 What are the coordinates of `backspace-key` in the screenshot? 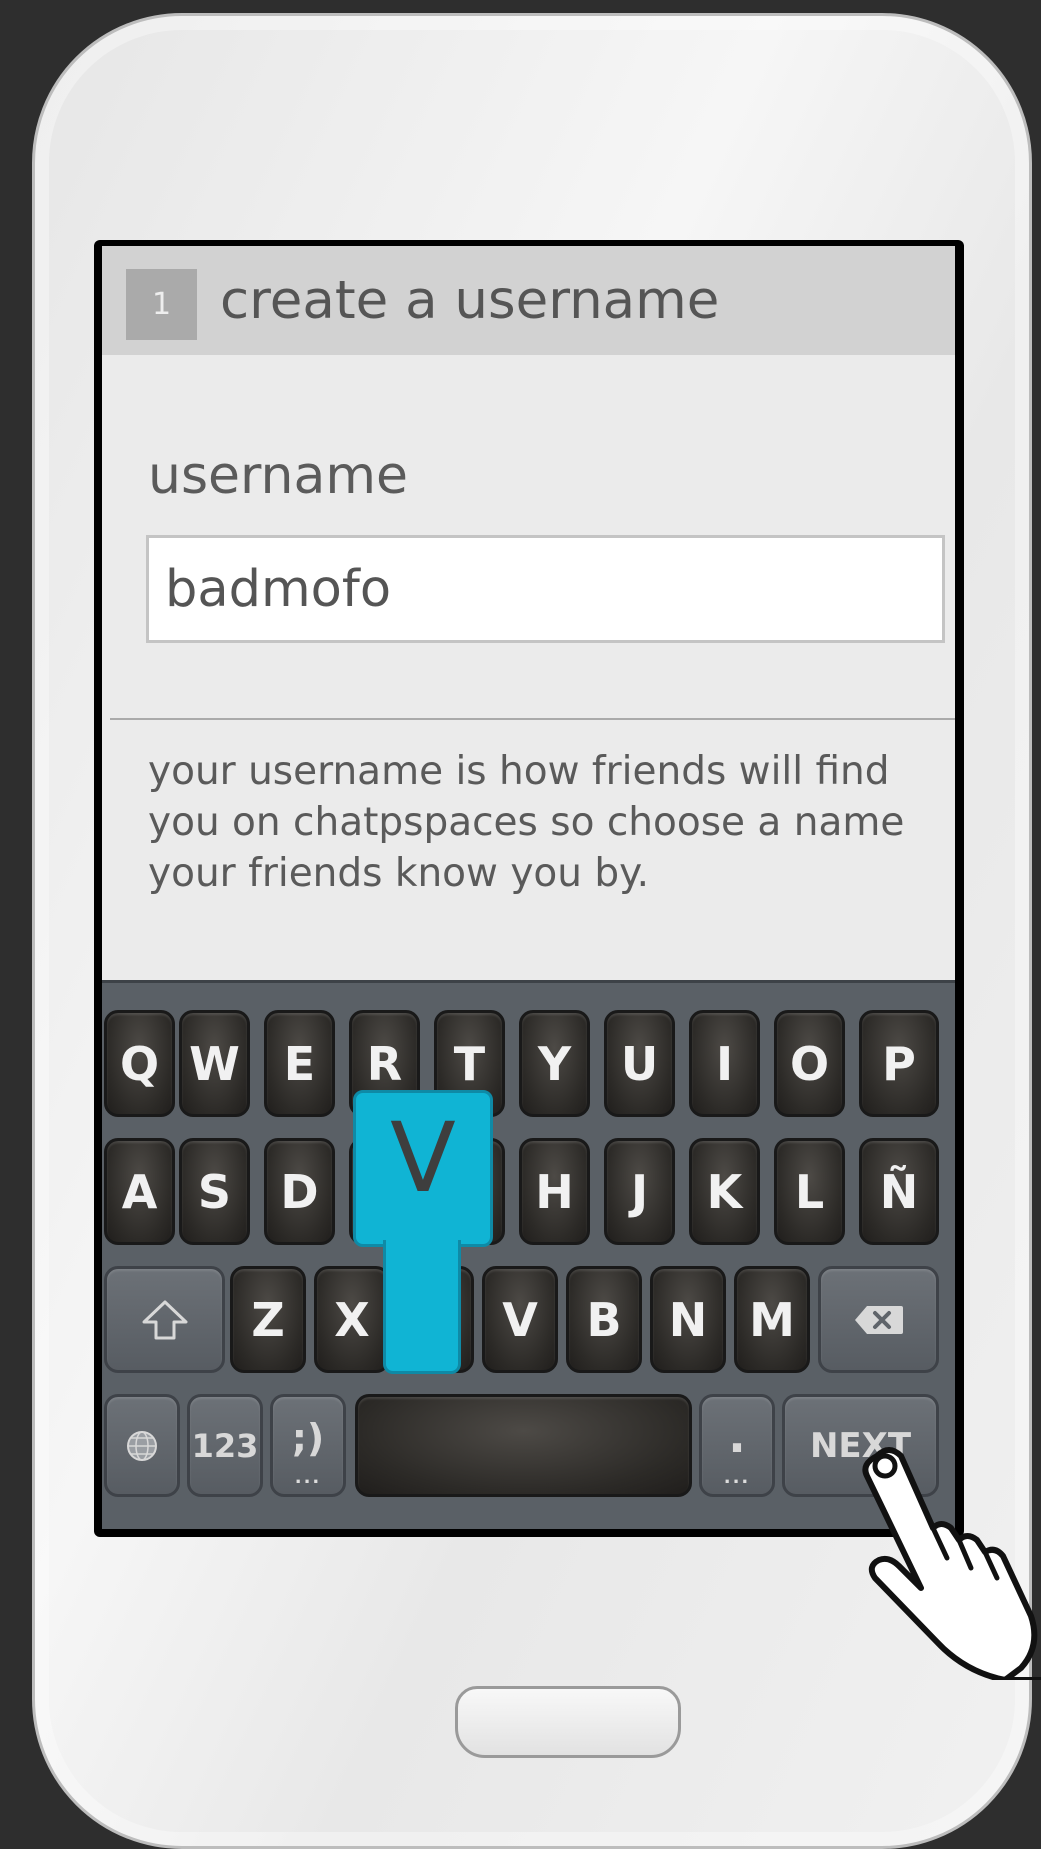 It's located at (878, 1319).